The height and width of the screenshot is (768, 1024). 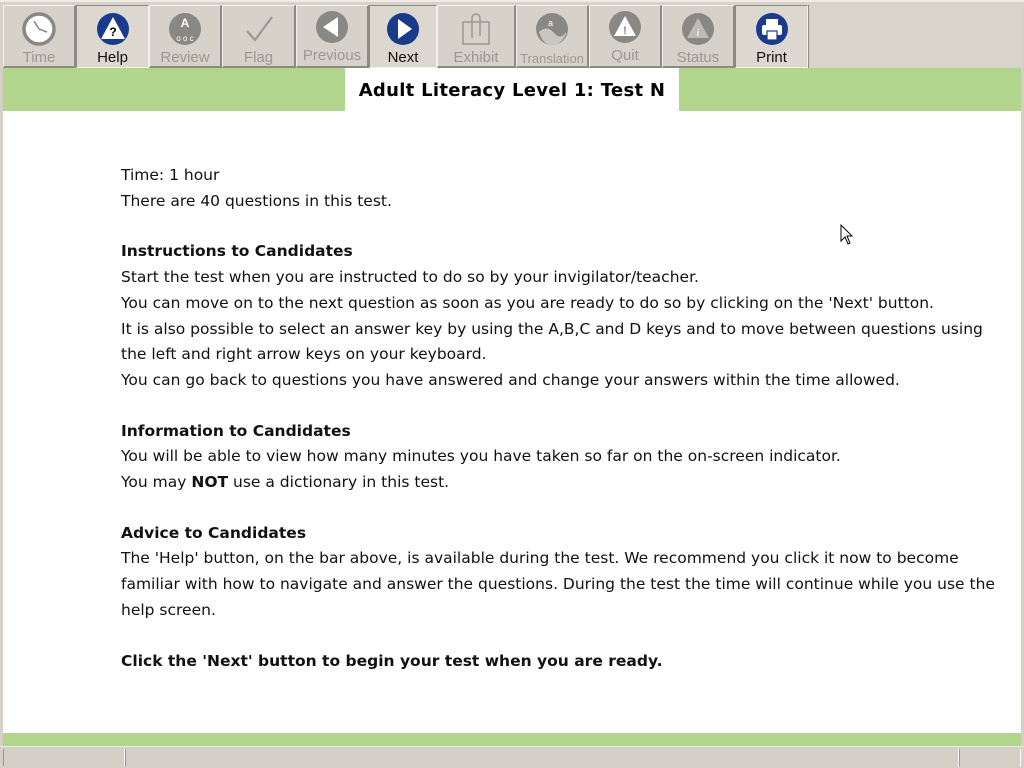 What do you see at coordinates (403, 29) in the screenshot?
I see `arrow-right-icon` at bounding box center [403, 29].